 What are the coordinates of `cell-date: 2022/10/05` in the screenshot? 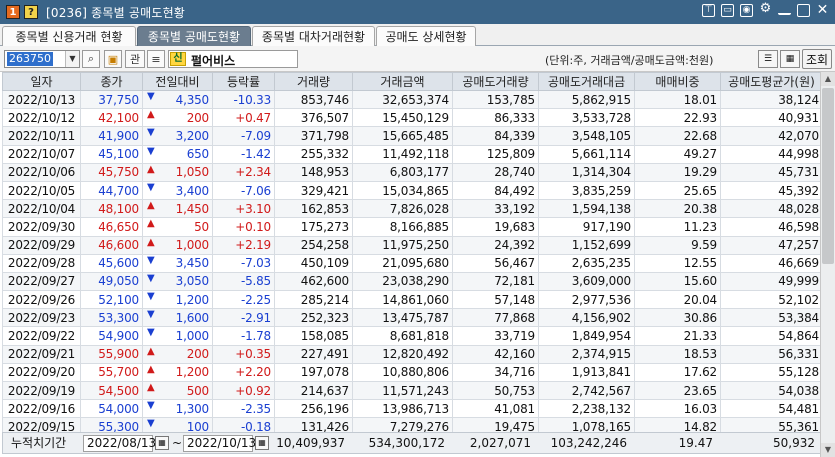 It's located at (41, 190).